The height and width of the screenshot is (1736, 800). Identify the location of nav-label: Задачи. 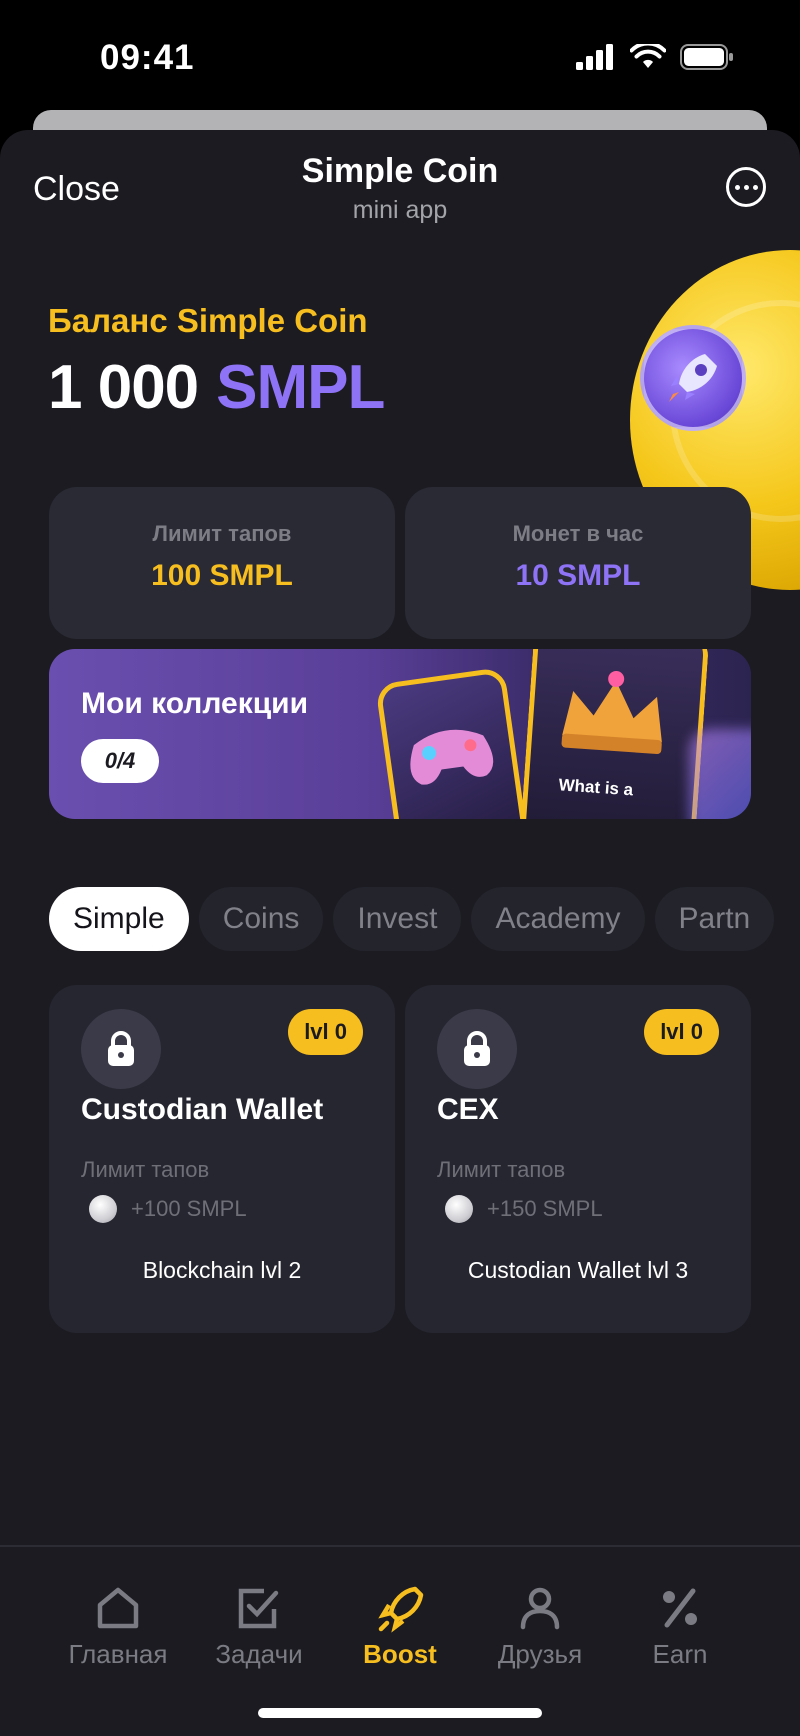
(259, 1654).